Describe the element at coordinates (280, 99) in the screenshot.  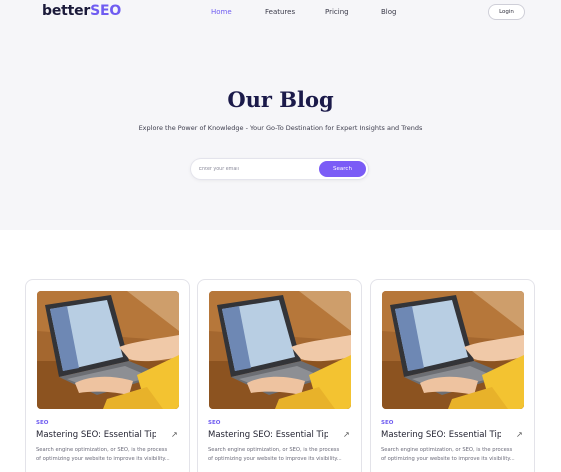
I see `page-title: Our Blog` at that location.